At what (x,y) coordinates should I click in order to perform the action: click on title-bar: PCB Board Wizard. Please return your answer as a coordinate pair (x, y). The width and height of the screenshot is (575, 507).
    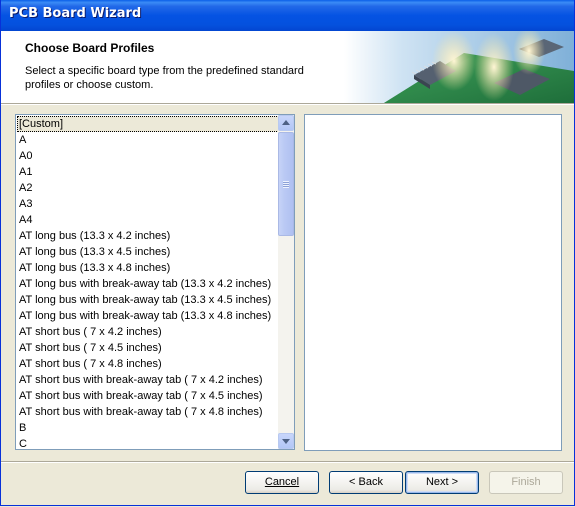
    Looking at the image, I should click on (287, 15).